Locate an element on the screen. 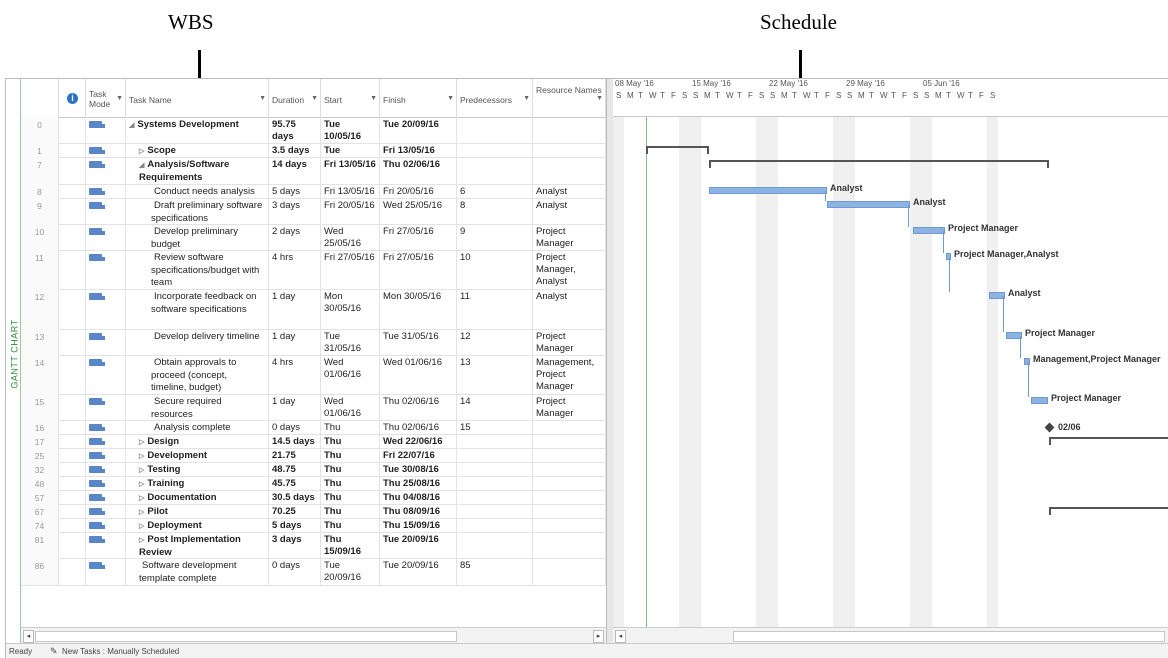 The width and height of the screenshot is (1168, 658). duration-cell: 14 days is located at coordinates (295, 170).